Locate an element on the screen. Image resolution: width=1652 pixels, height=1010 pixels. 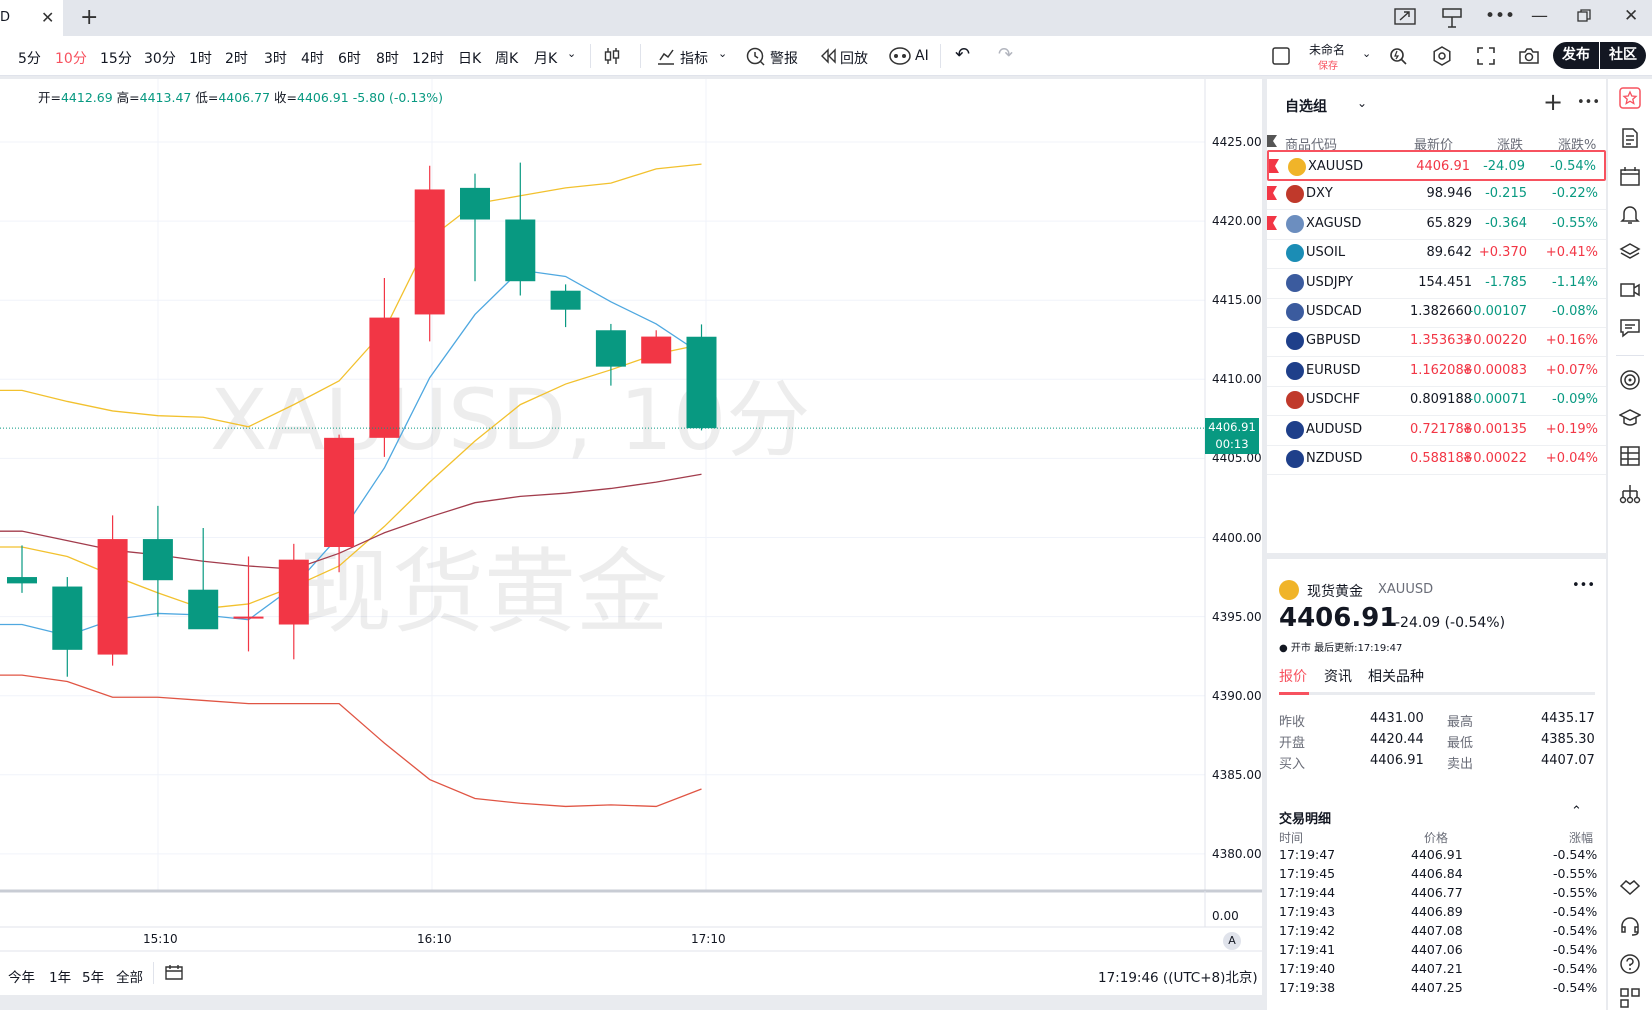
interval-6: 3时 is located at coordinates (275, 58).